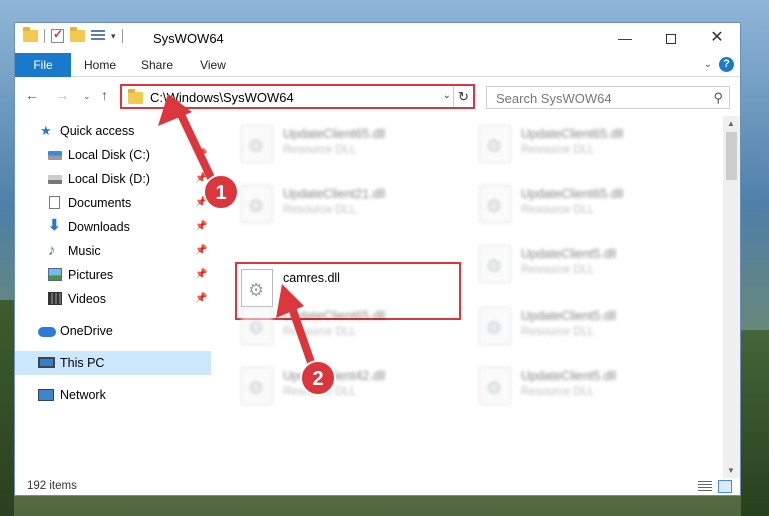 The width and height of the screenshot is (769, 516). I want to click on up-button: ↑, so click(104, 95).